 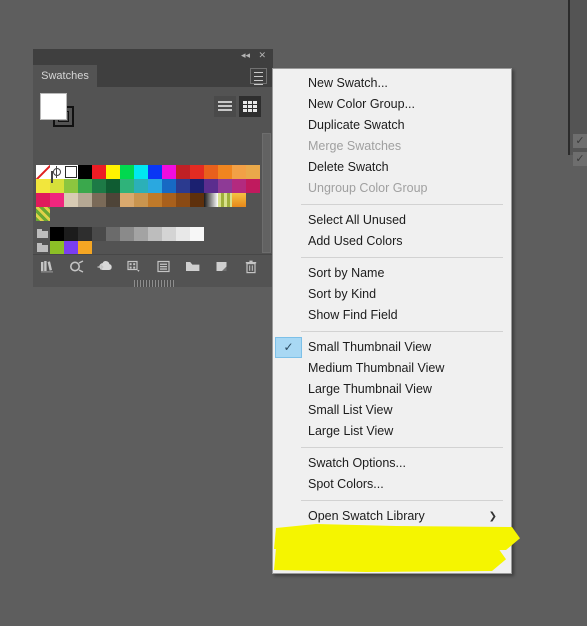 What do you see at coordinates (392, 294) in the screenshot?
I see `menu-item-sort-by-kind: Sort by Kind` at bounding box center [392, 294].